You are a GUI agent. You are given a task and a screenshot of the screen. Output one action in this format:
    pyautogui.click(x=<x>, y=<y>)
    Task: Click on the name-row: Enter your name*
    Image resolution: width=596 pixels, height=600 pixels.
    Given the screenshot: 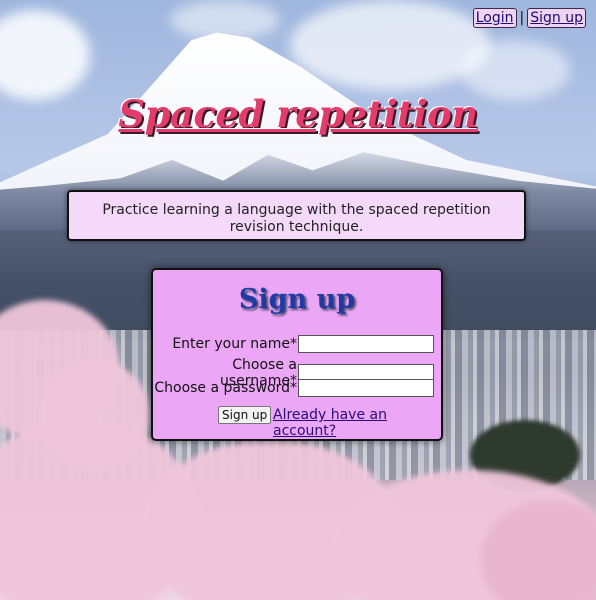 What is the action you would take?
    pyautogui.click(x=293, y=344)
    